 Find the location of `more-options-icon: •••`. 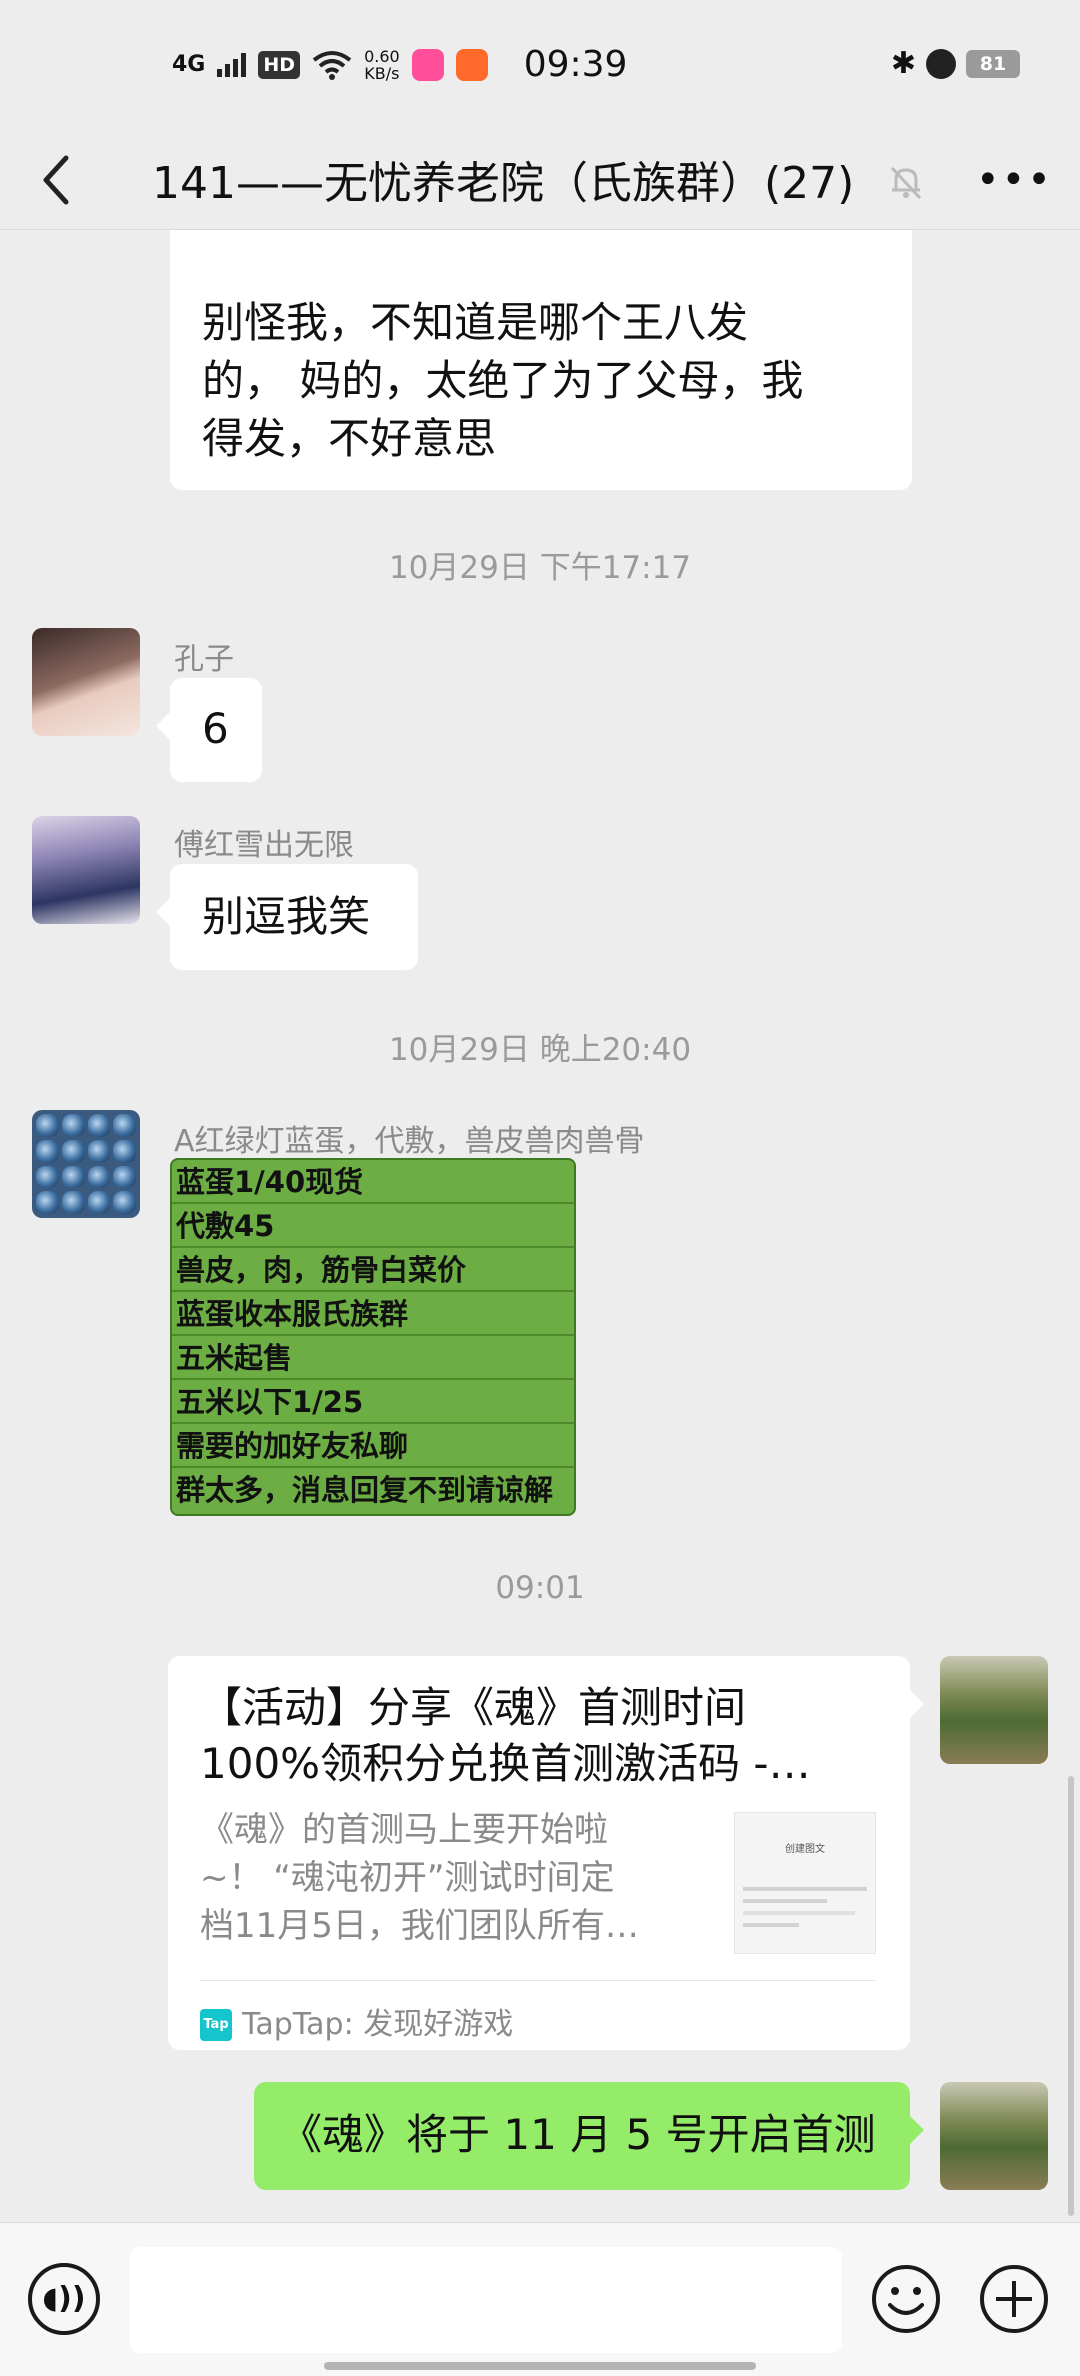

more-options-icon: ••• is located at coordinates (1014, 180).